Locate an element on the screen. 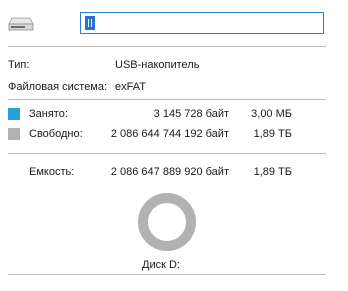 This screenshot has height=291, width=348. donut-free-ring is located at coordinates (167, 222).